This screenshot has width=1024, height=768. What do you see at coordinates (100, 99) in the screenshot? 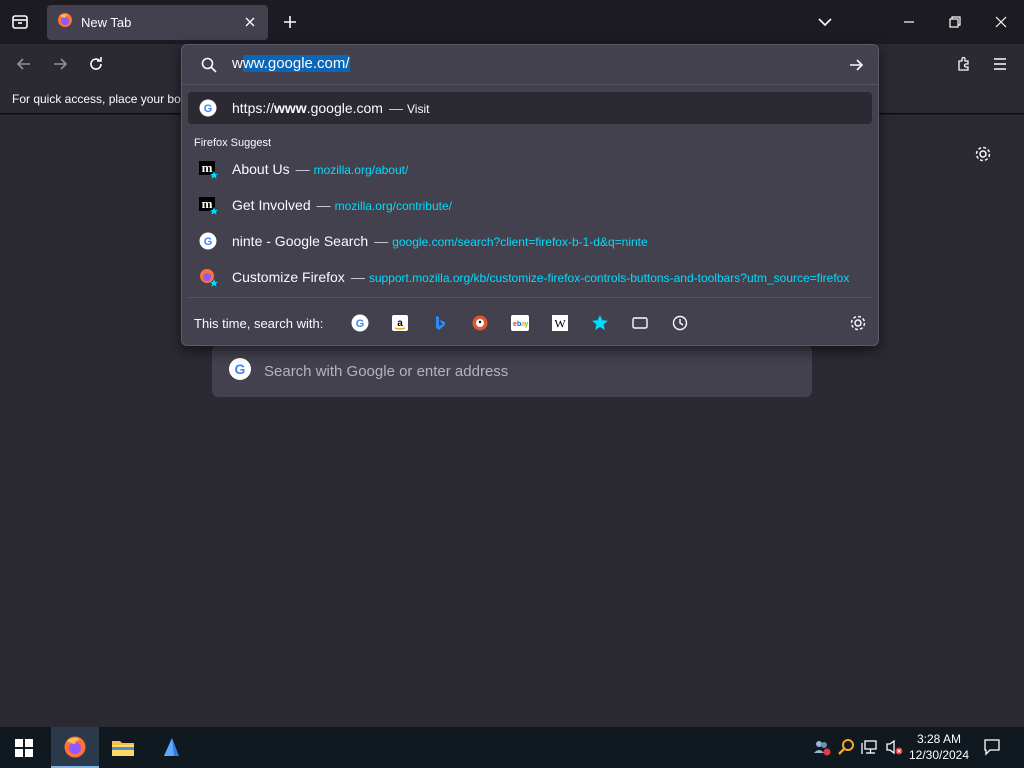
I see `bookmarks-hint: For quick access, place your boo` at bounding box center [100, 99].